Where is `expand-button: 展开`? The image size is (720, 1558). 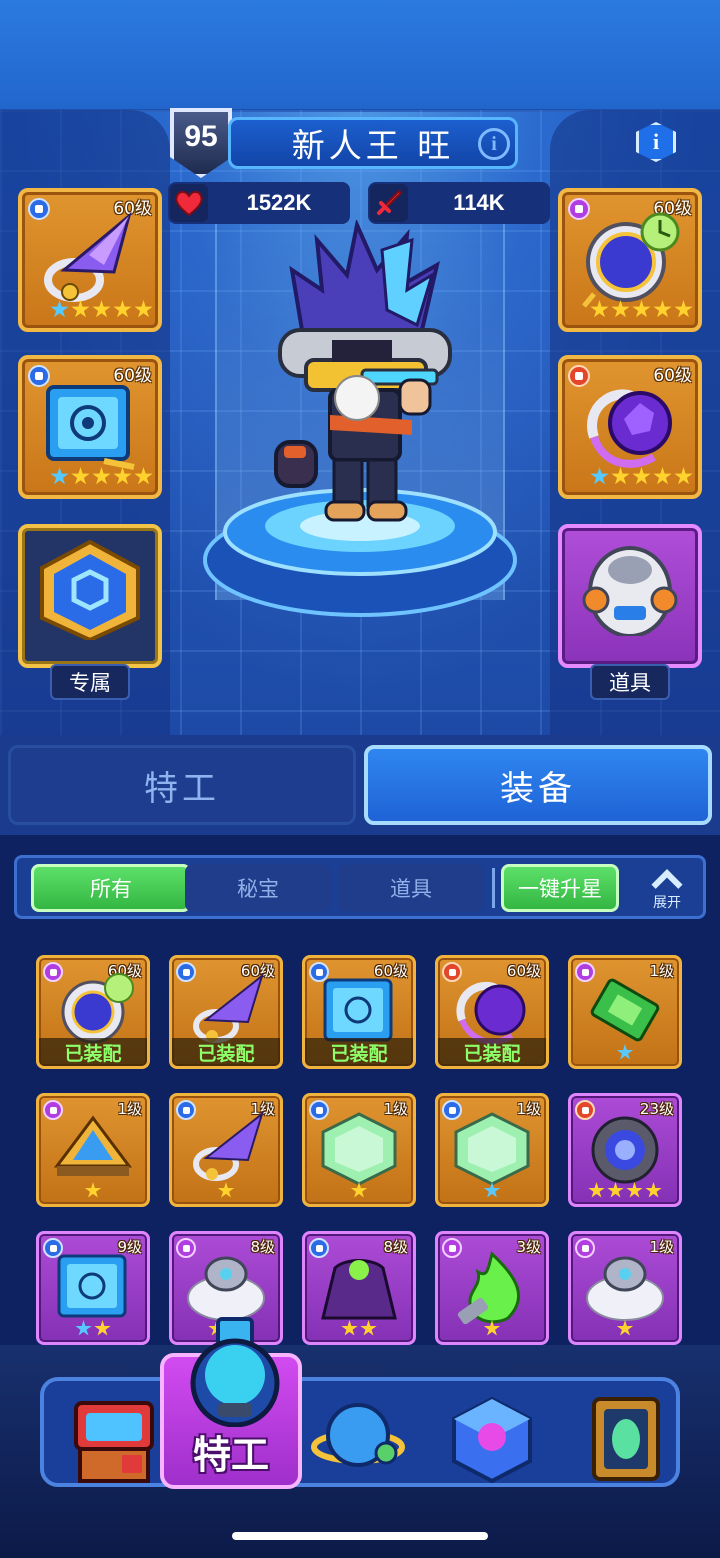 expand-button: 展开 is located at coordinates (667, 889).